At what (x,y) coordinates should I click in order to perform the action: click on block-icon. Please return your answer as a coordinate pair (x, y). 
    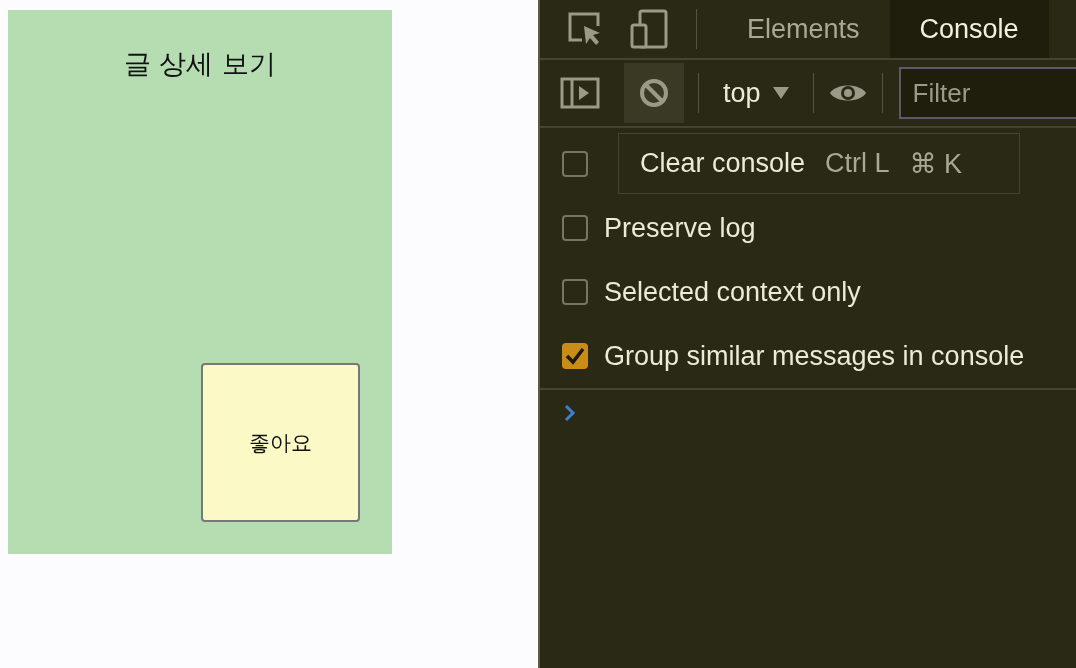
    Looking at the image, I should click on (654, 93).